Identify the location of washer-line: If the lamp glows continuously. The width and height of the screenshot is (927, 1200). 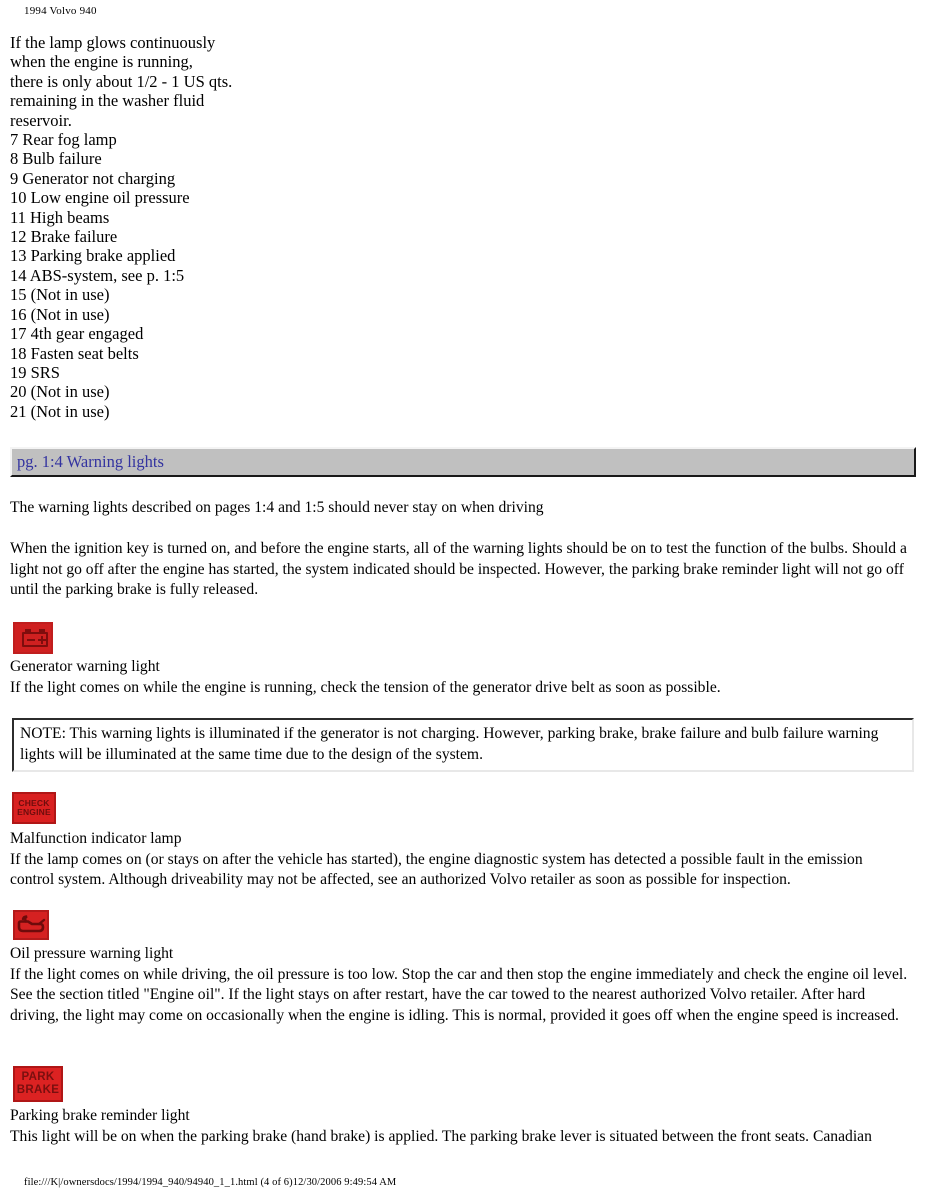
(113, 42).